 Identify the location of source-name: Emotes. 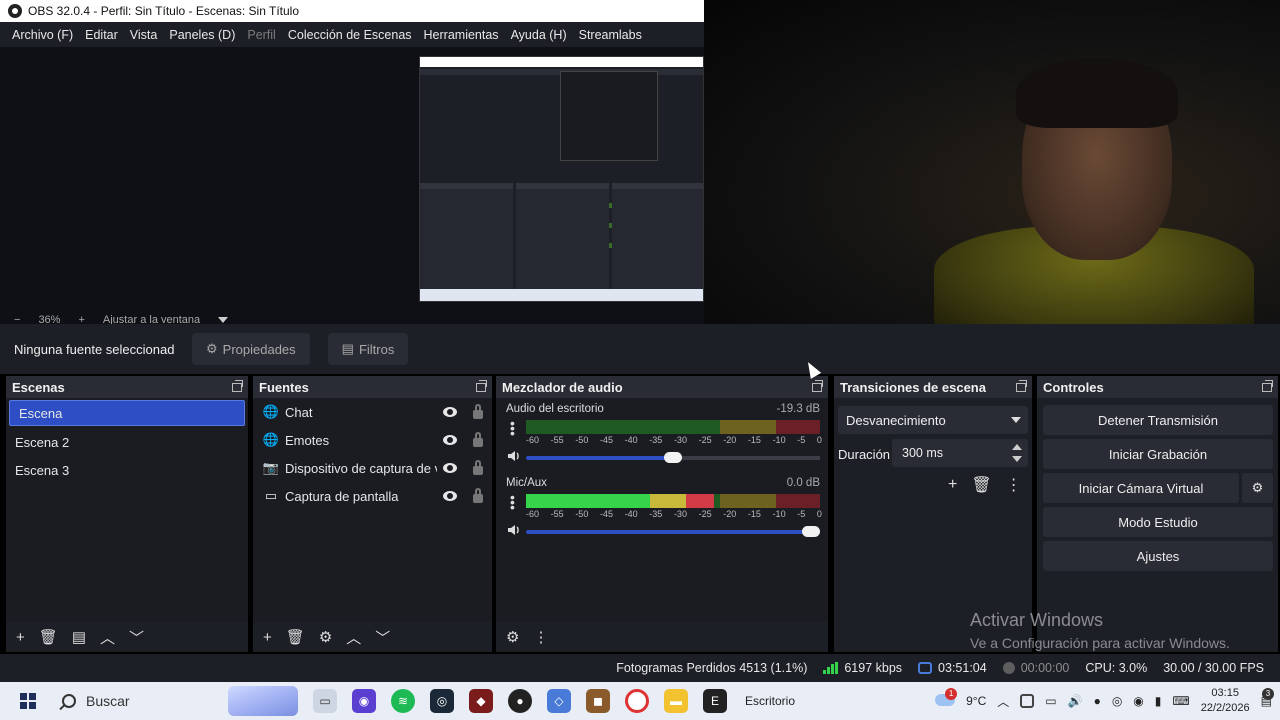
(307, 440).